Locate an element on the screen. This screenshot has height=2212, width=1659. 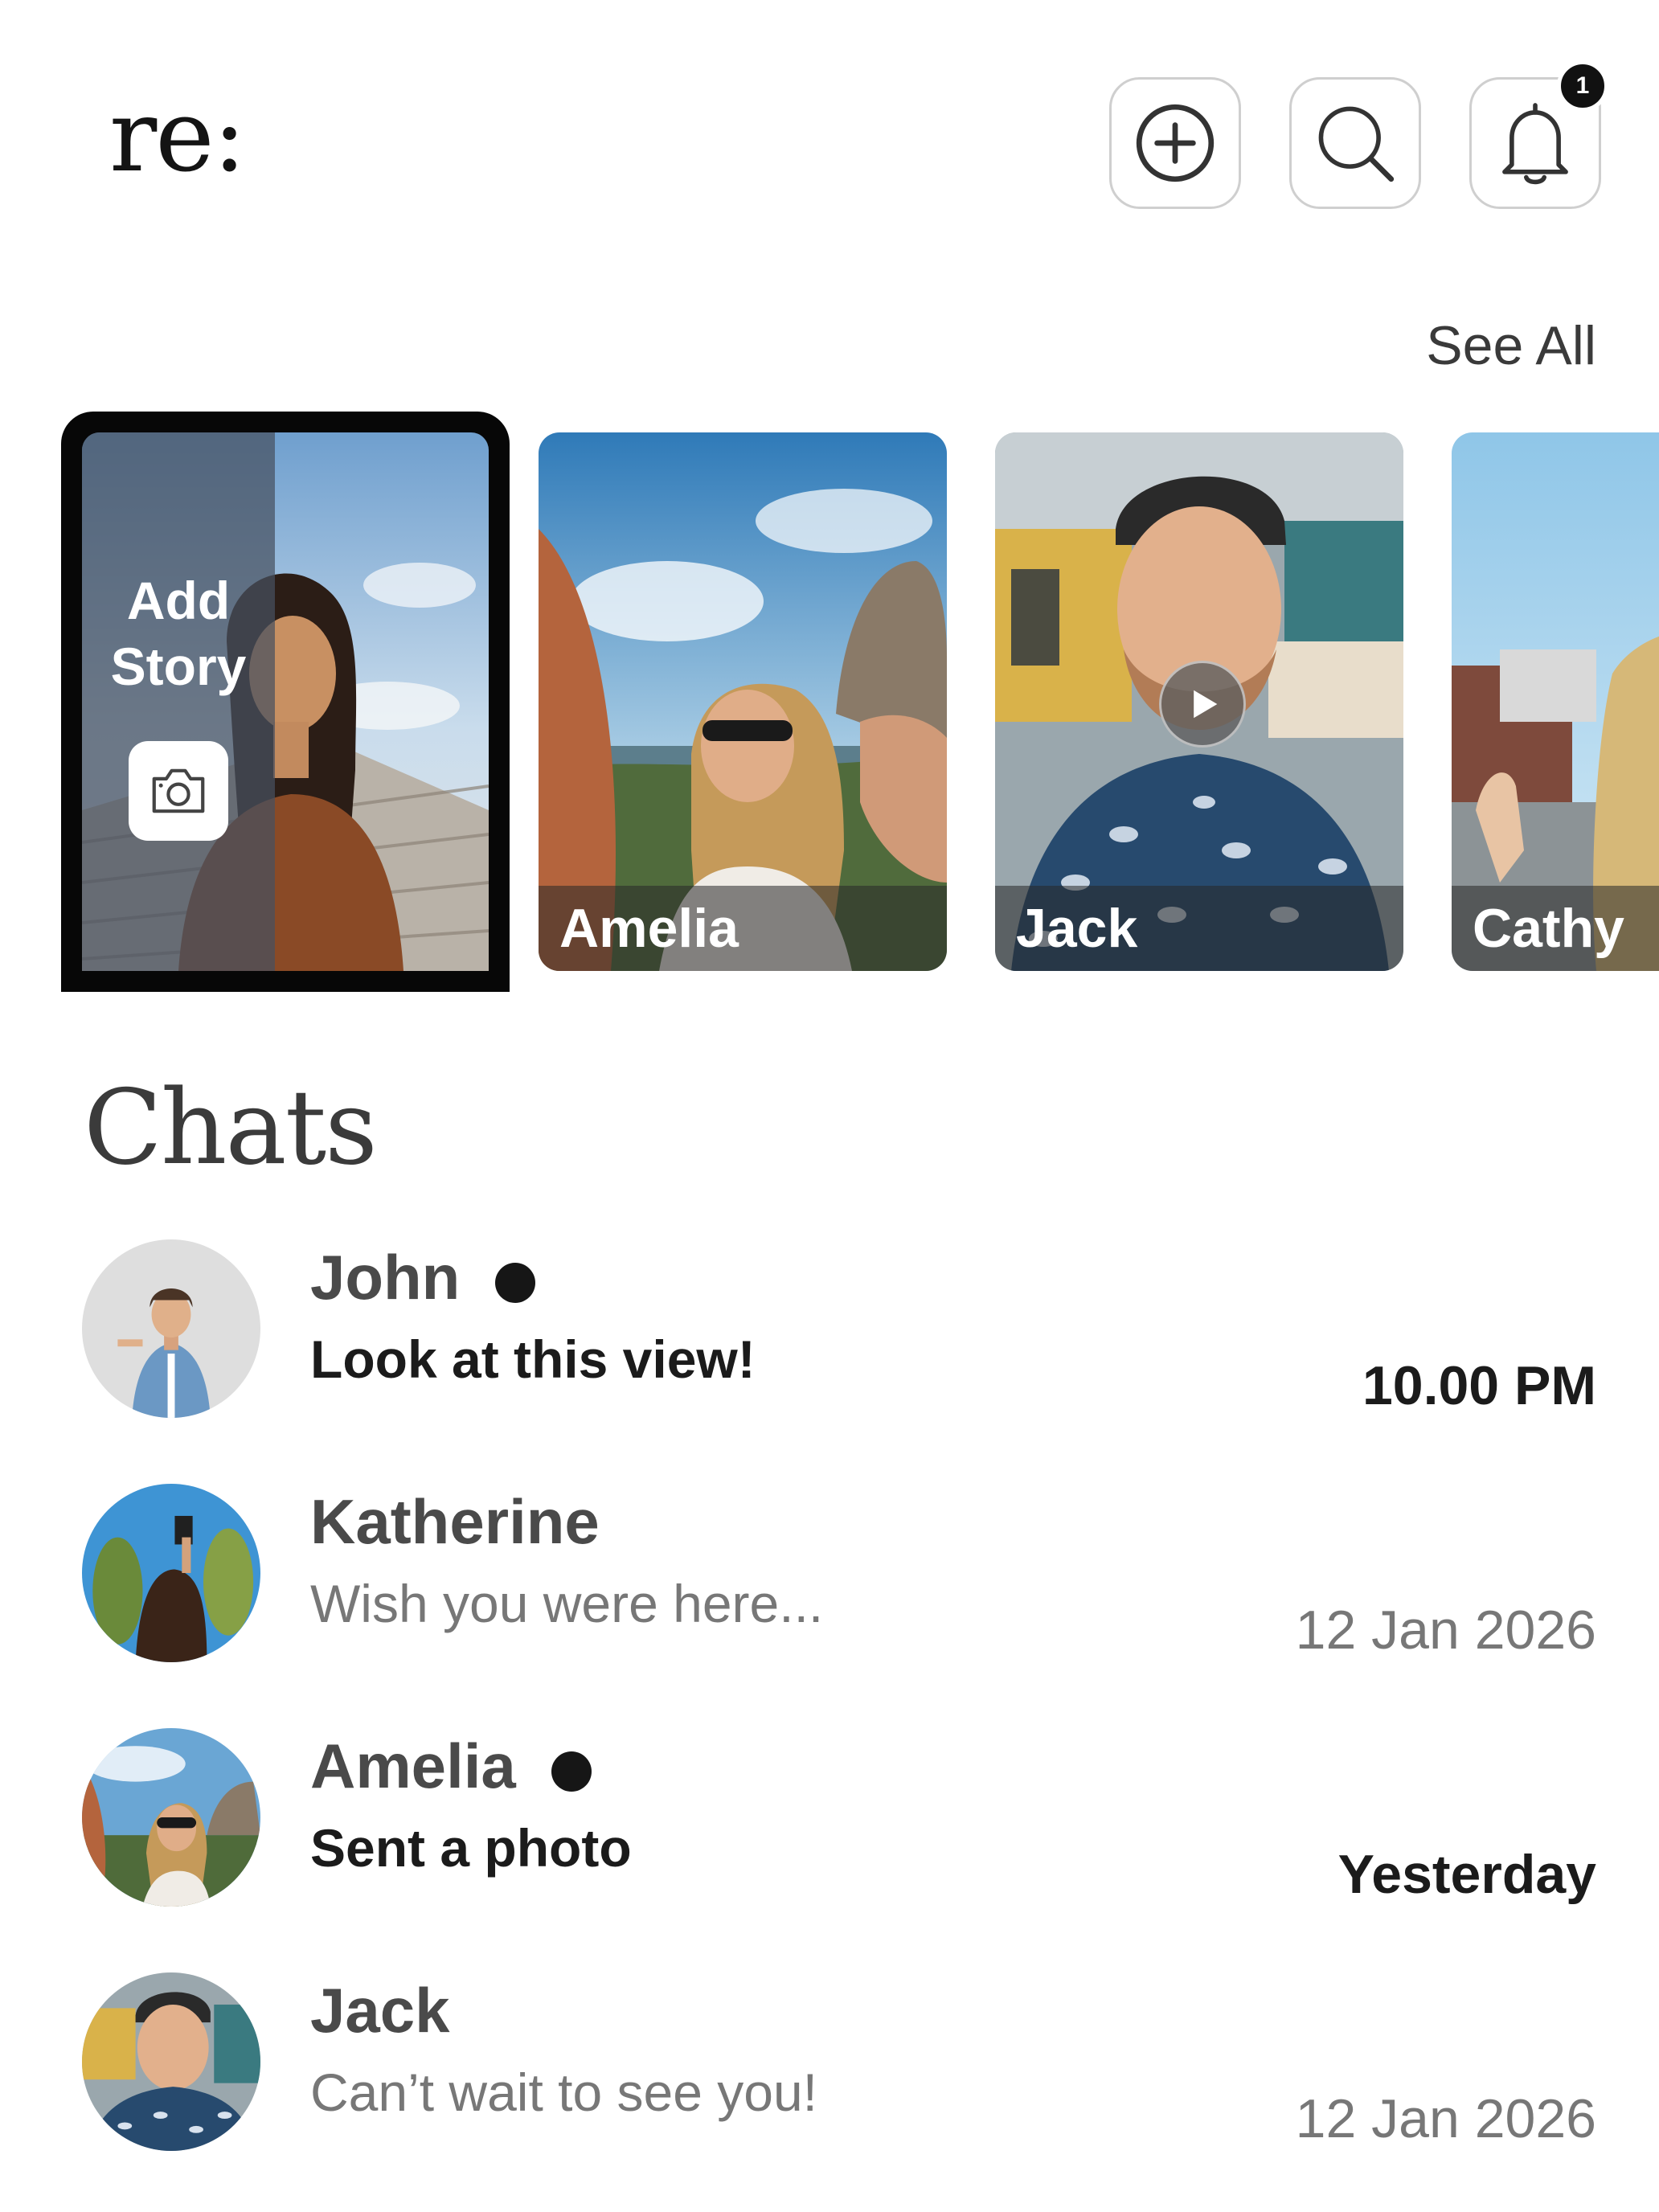
notifications-button: 1 is located at coordinates (1538, 134).